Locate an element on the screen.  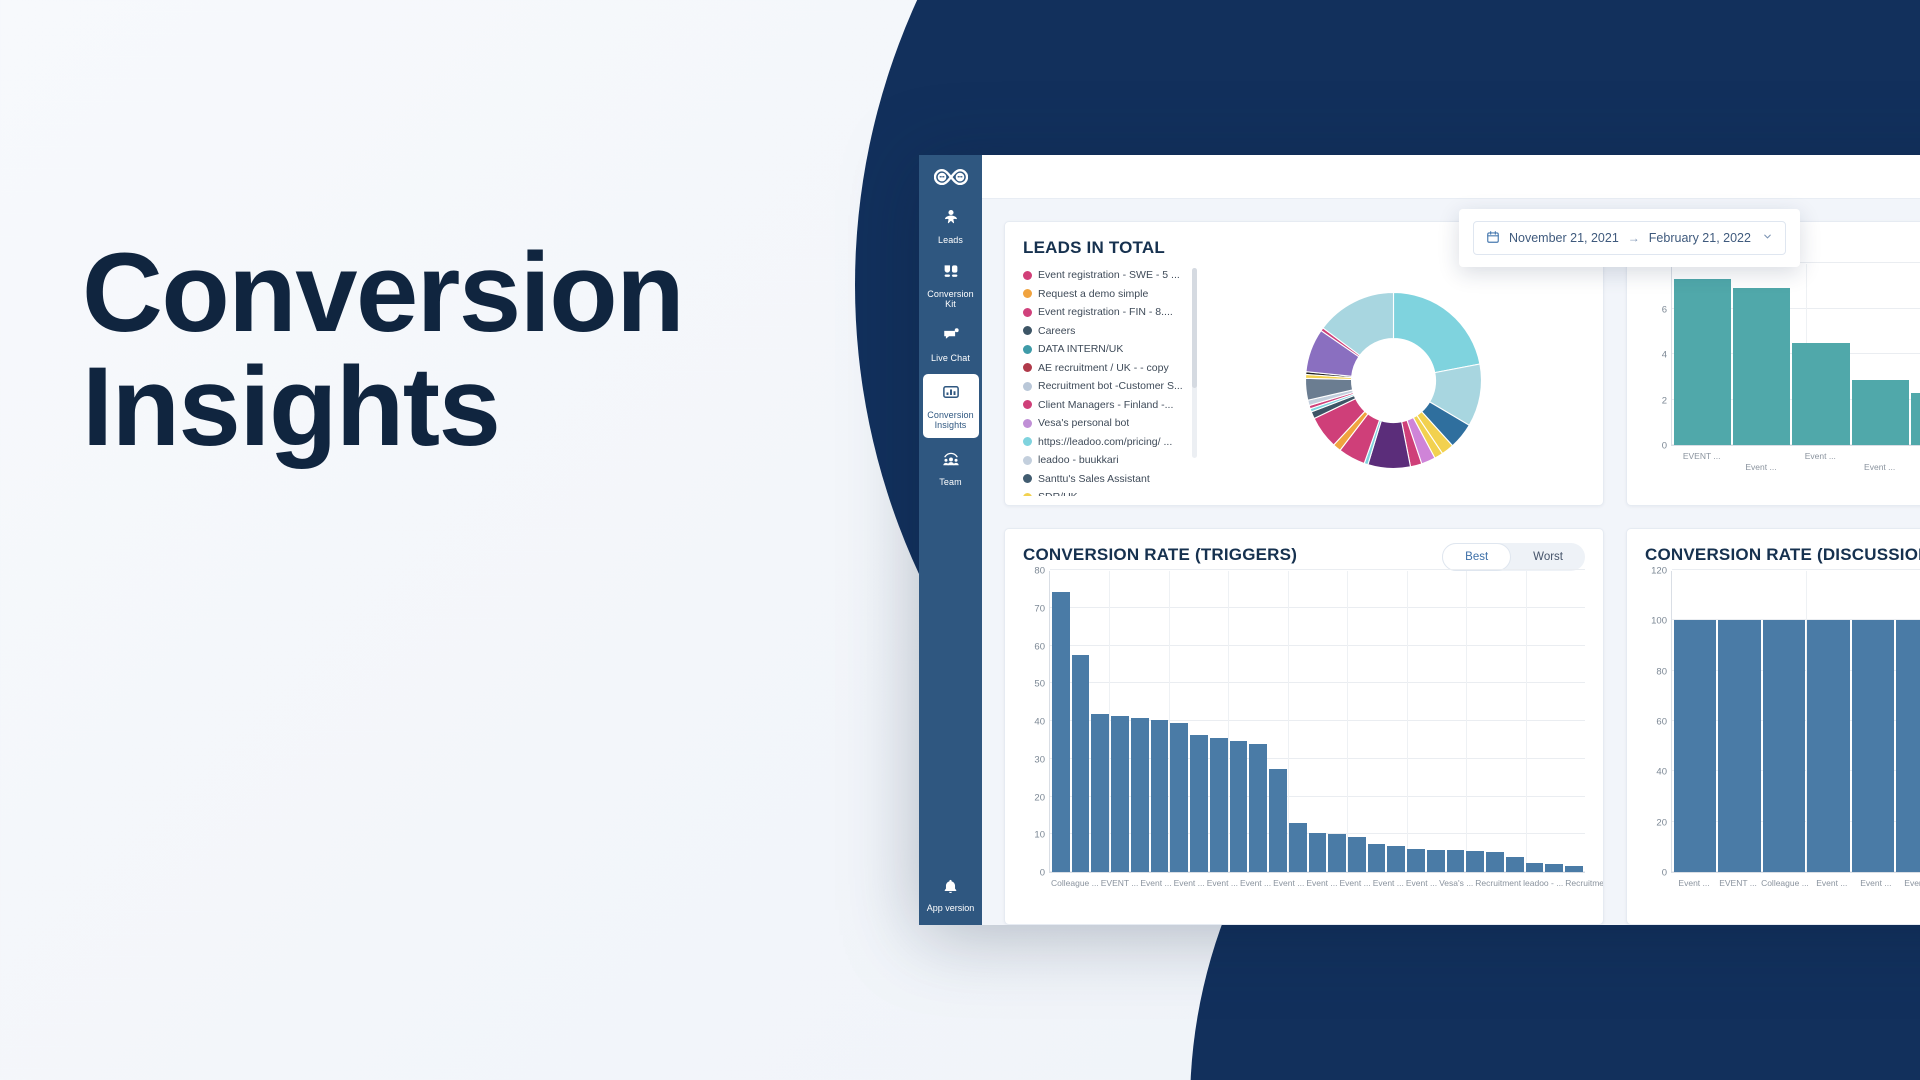
sidebar-item-conversion-kit: Conversion Kit is located at coordinates (950, 285).